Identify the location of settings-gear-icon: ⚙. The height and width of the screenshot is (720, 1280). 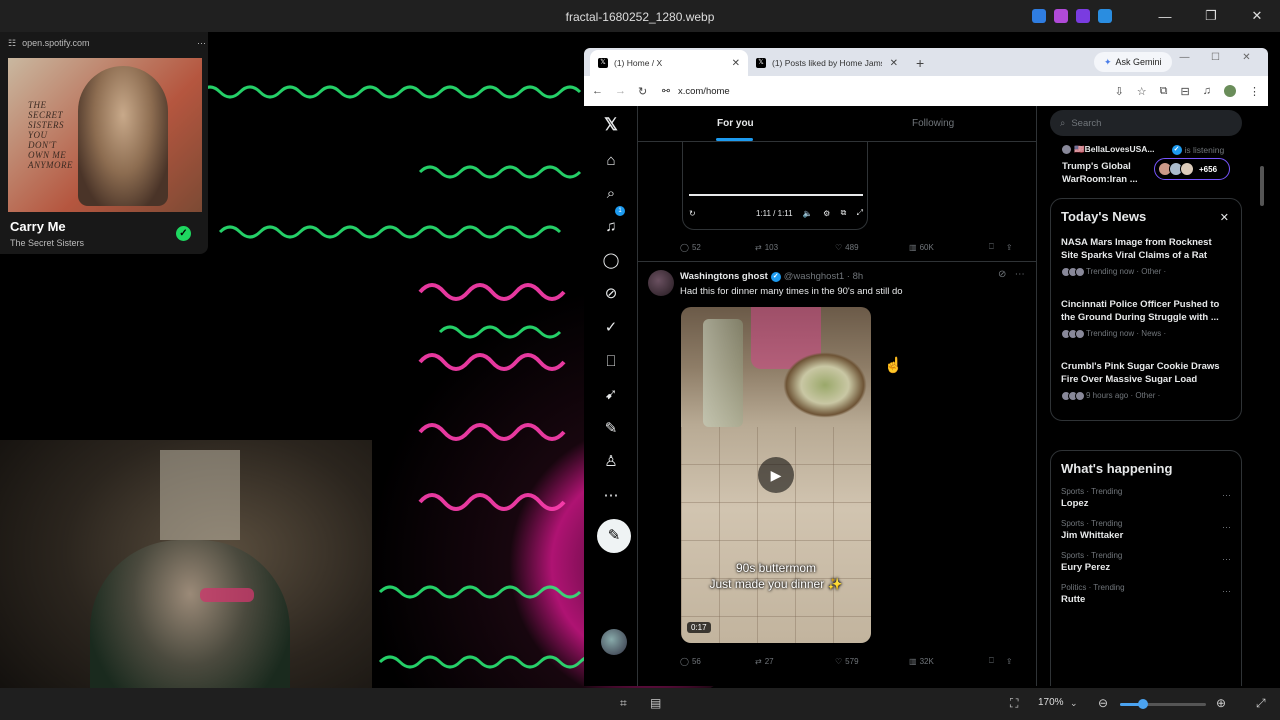
(826, 213).